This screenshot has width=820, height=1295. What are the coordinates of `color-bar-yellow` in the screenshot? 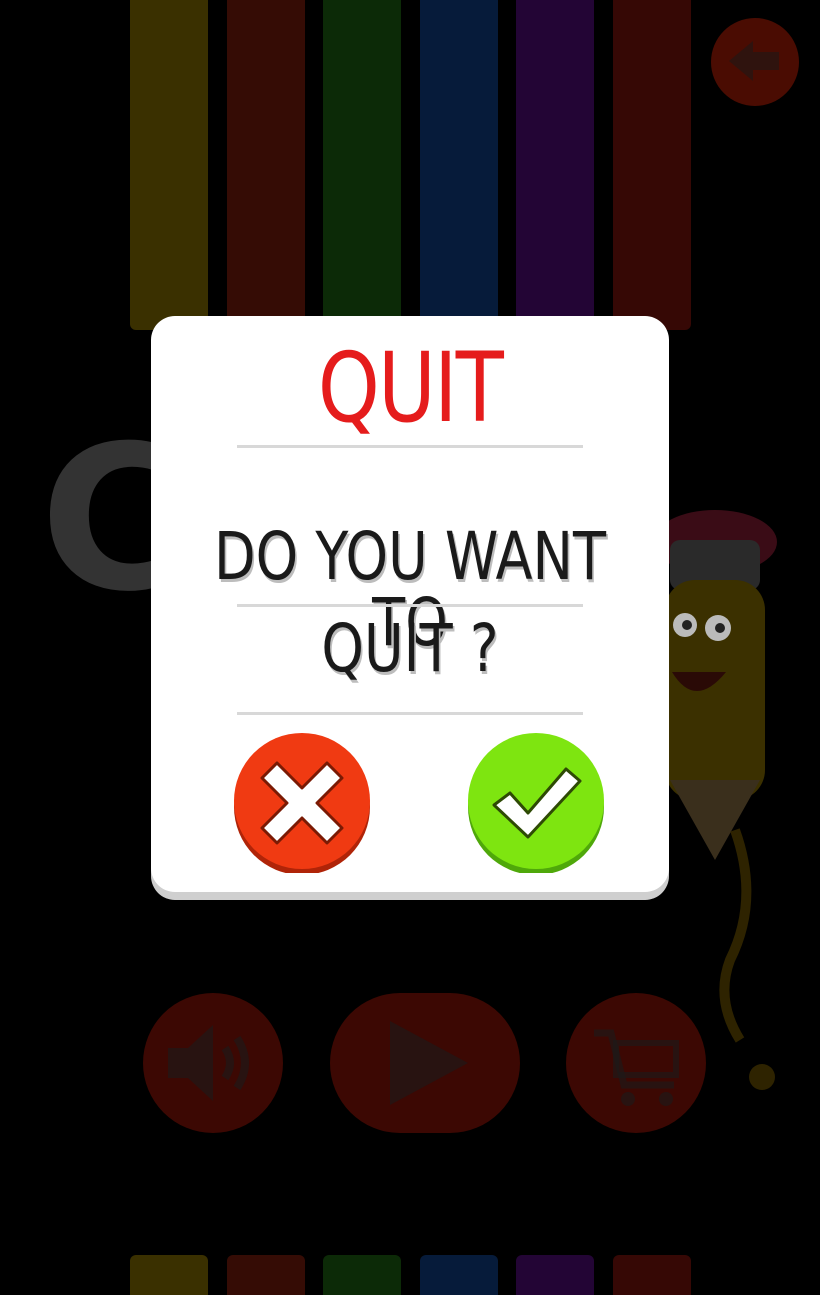 It's located at (169, 165).